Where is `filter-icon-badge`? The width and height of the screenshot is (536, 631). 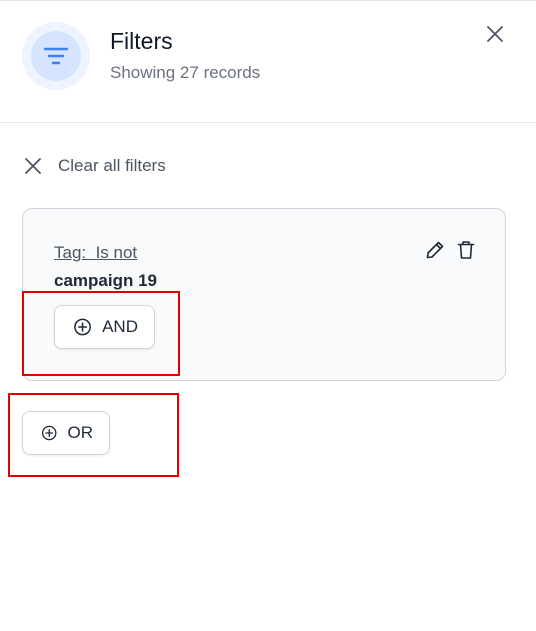 filter-icon-badge is located at coordinates (56, 56).